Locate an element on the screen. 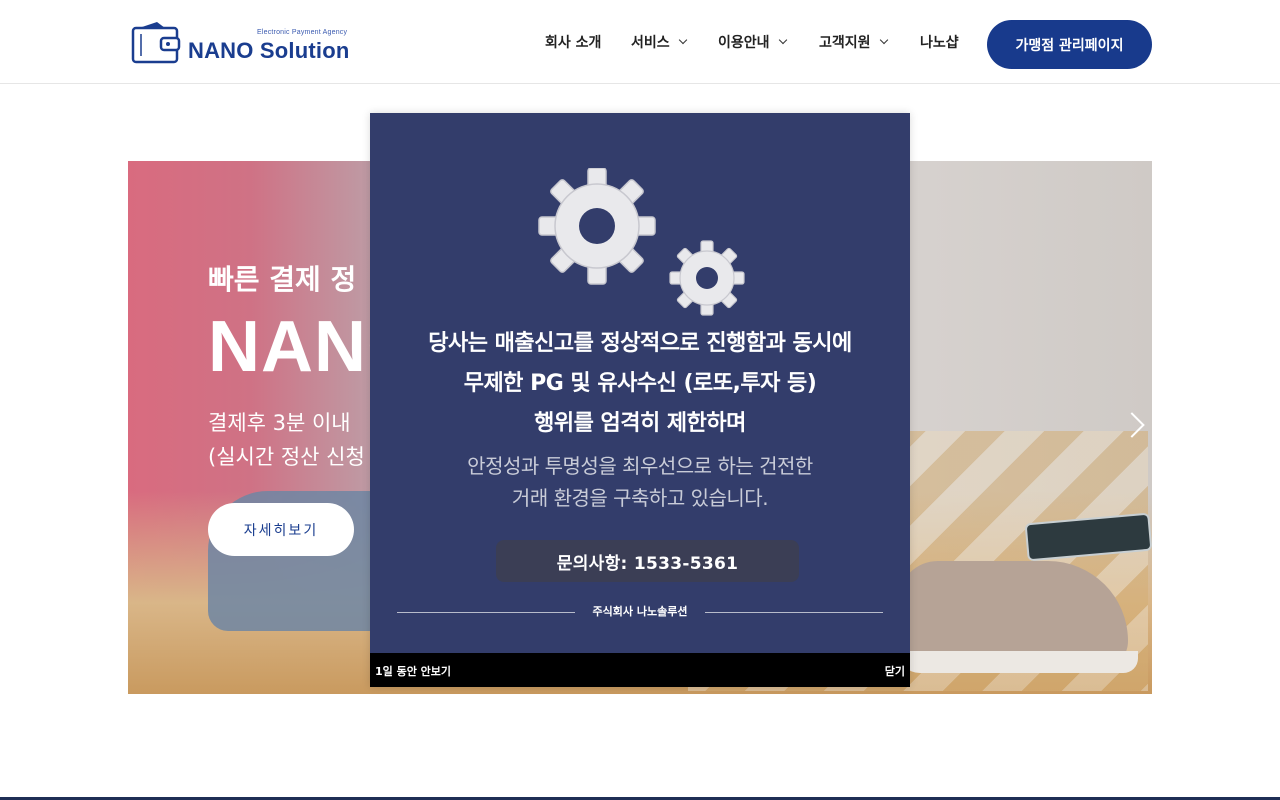 The height and width of the screenshot is (800, 1280). nav-item-label: 나노샵 is located at coordinates (939, 43).